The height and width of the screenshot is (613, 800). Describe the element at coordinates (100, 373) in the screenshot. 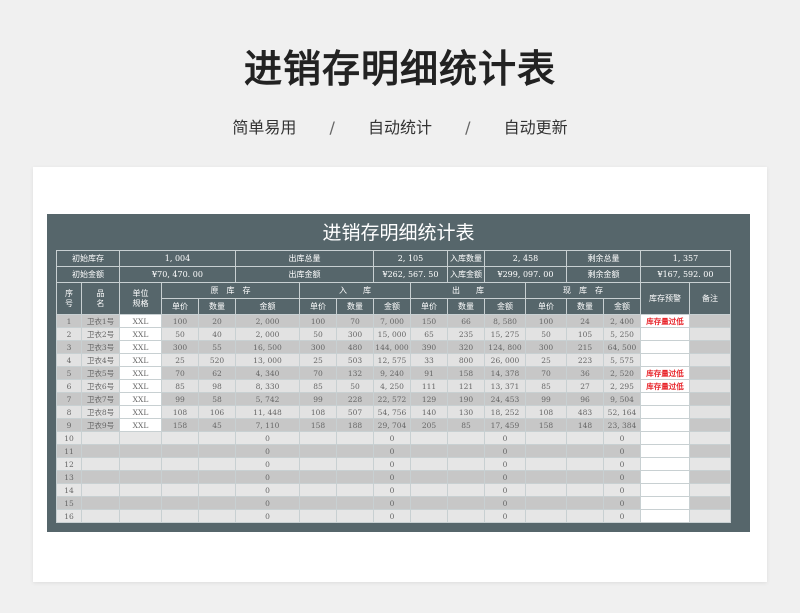

I see `cell-name: 卫衣5号` at that location.